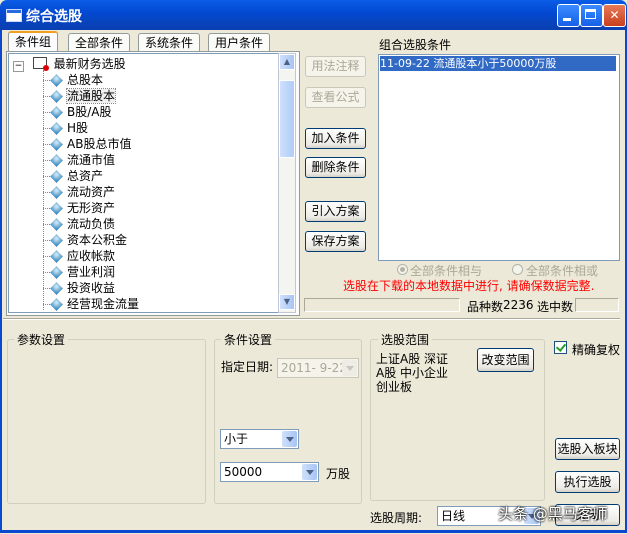 The image size is (627, 534). What do you see at coordinates (89, 64) in the screenshot?
I see `tree-root-label: 最新财务选股` at bounding box center [89, 64].